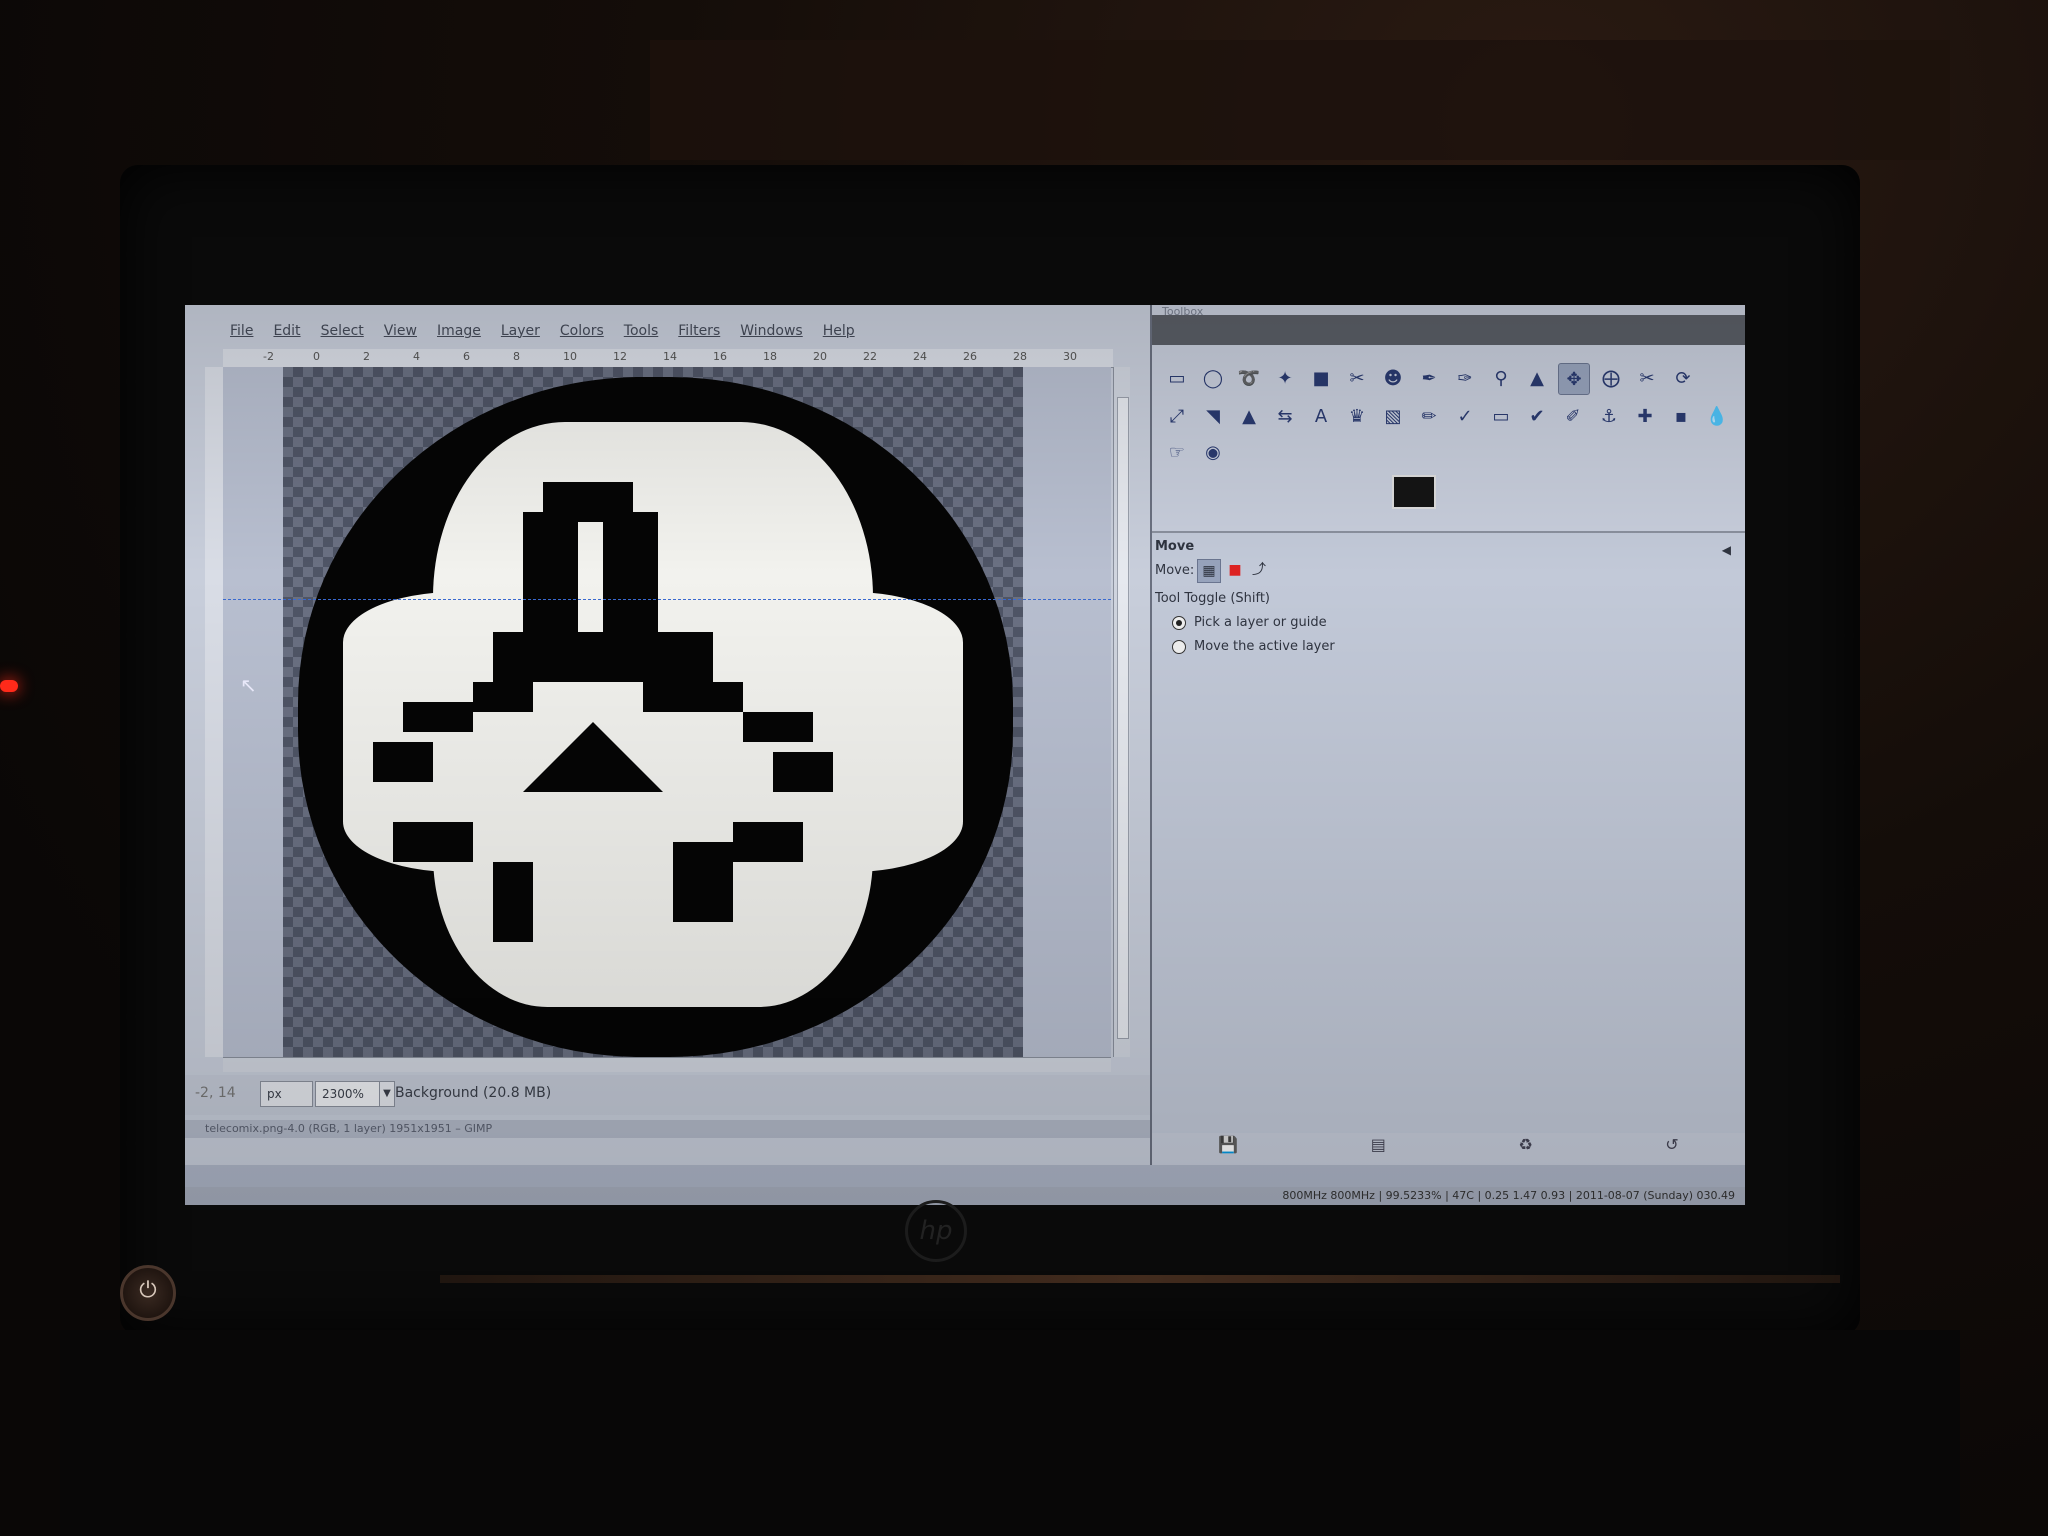  What do you see at coordinates (1285, 378) in the screenshot?
I see `fuzzy-select-icon: ✦` at bounding box center [1285, 378].